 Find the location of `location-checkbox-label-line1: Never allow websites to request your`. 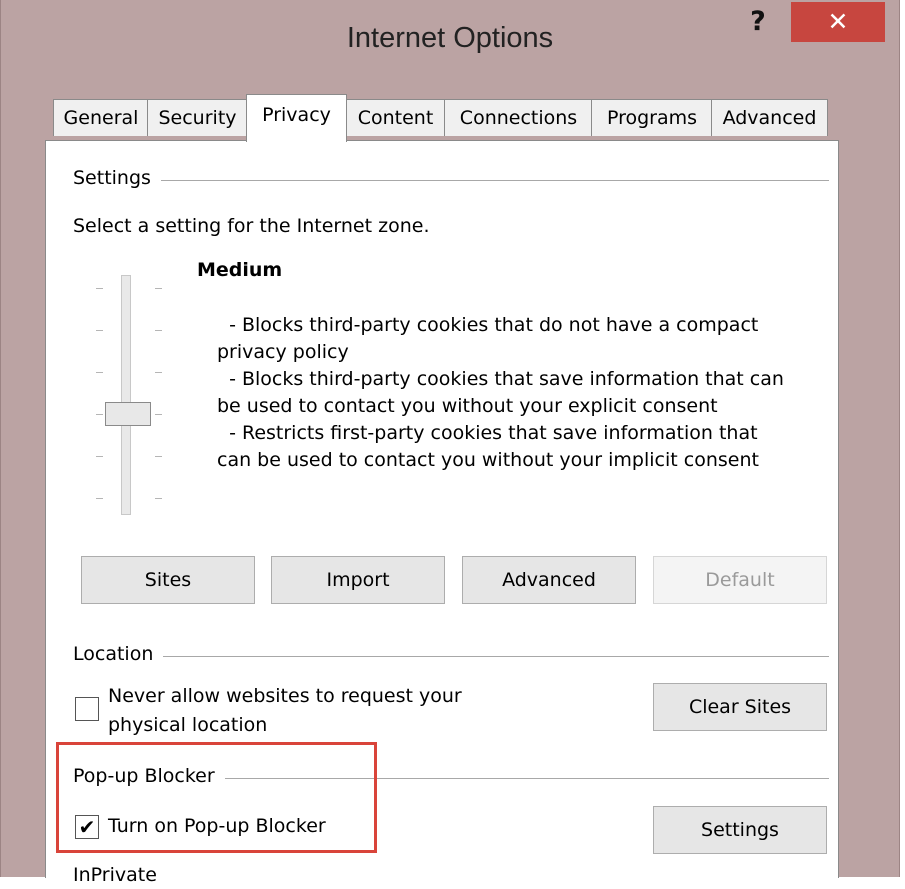

location-checkbox-label-line1: Never allow websites to request your is located at coordinates (285, 696).